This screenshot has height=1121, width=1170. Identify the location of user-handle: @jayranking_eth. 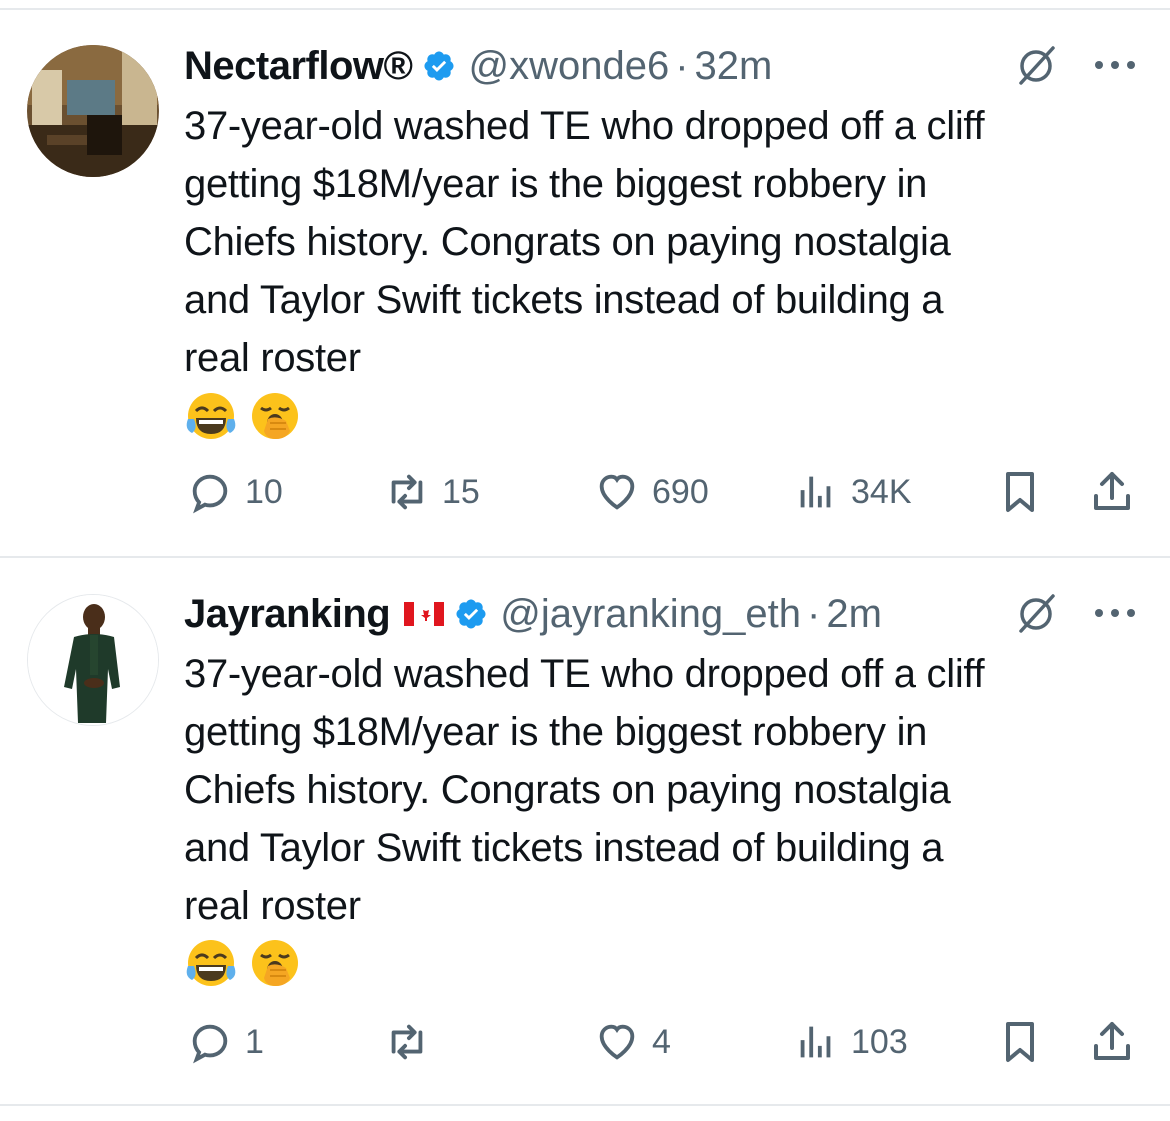
(650, 614).